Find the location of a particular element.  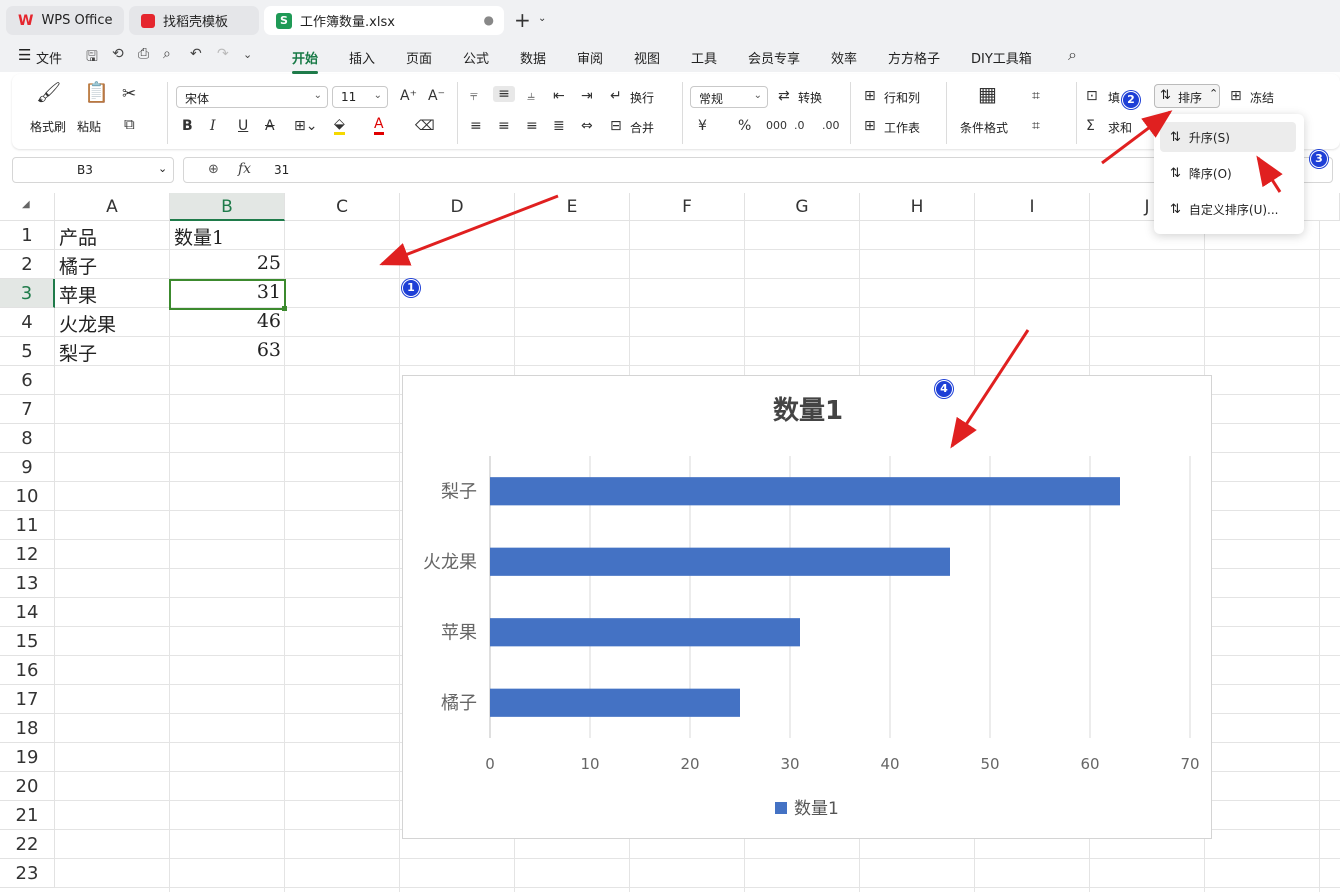

print-preview-icon: ⌕ is located at coordinates (167, 54).